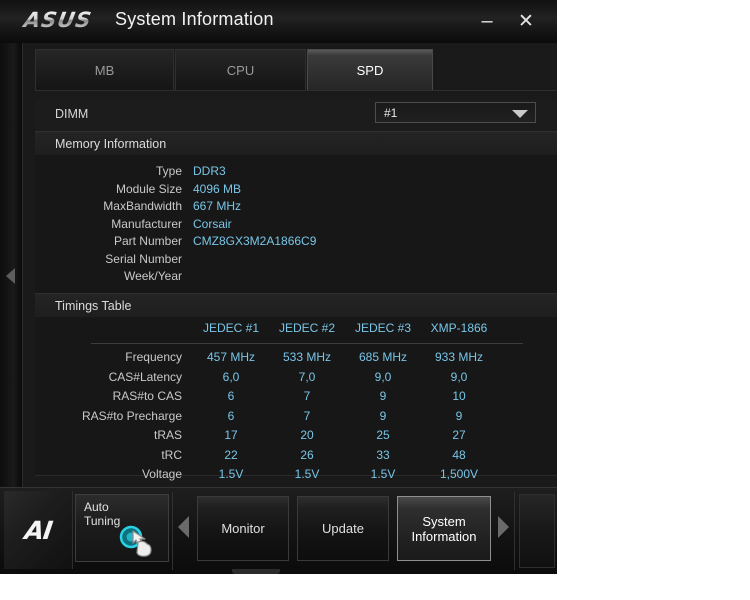 Image resolution: width=750 pixels, height=600 pixels. I want to click on timings-row-label: tRC, so click(171, 454).